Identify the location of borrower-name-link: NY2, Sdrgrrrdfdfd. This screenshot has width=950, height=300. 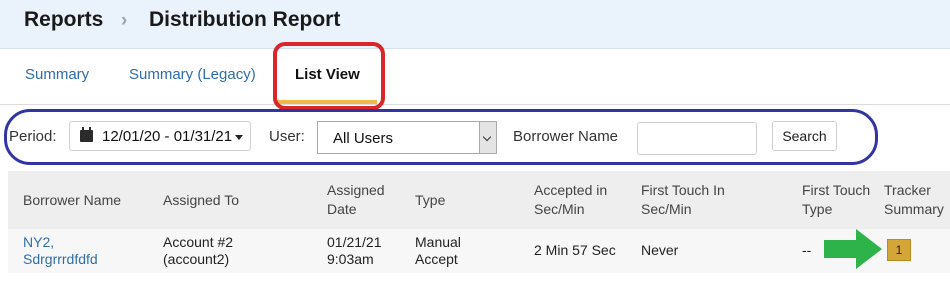
(60, 251).